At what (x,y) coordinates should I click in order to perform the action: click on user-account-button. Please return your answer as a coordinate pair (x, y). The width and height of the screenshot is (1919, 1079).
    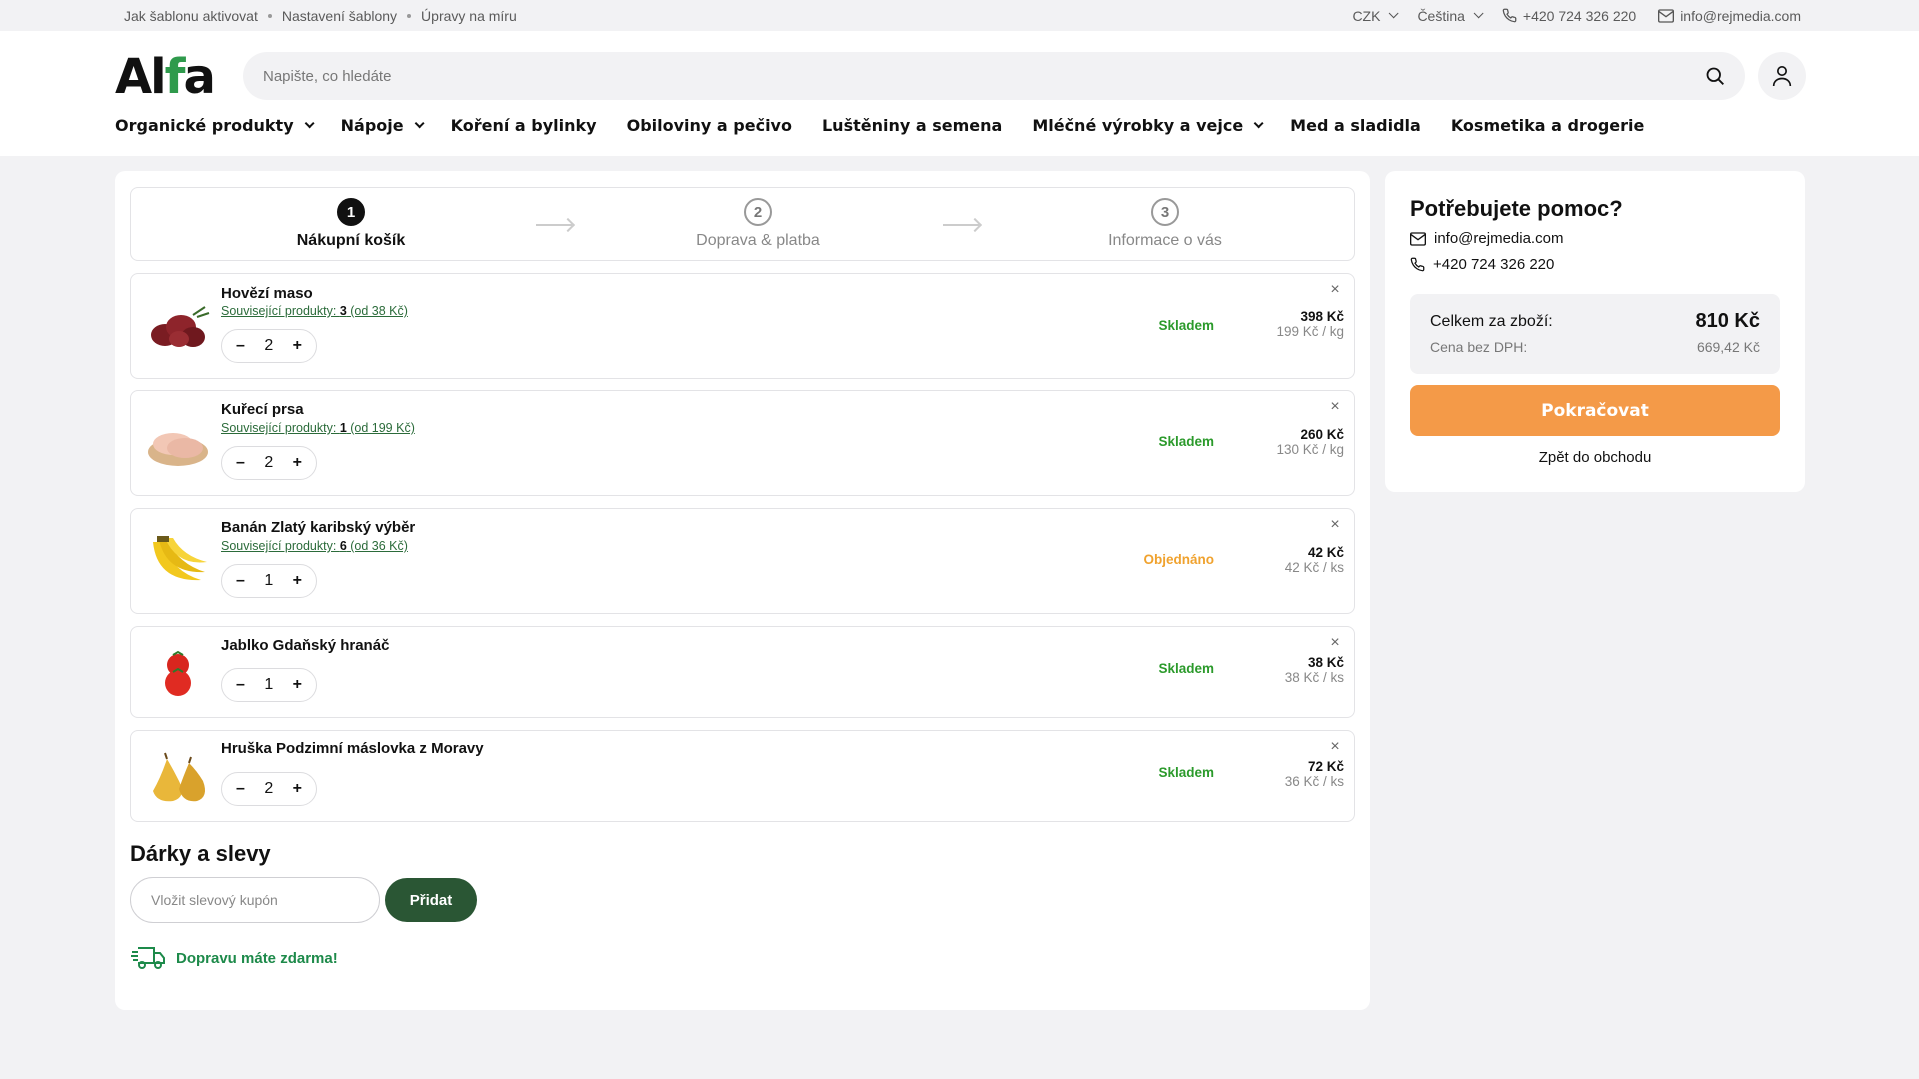
    Looking at the image, I should click on (1782, 76).